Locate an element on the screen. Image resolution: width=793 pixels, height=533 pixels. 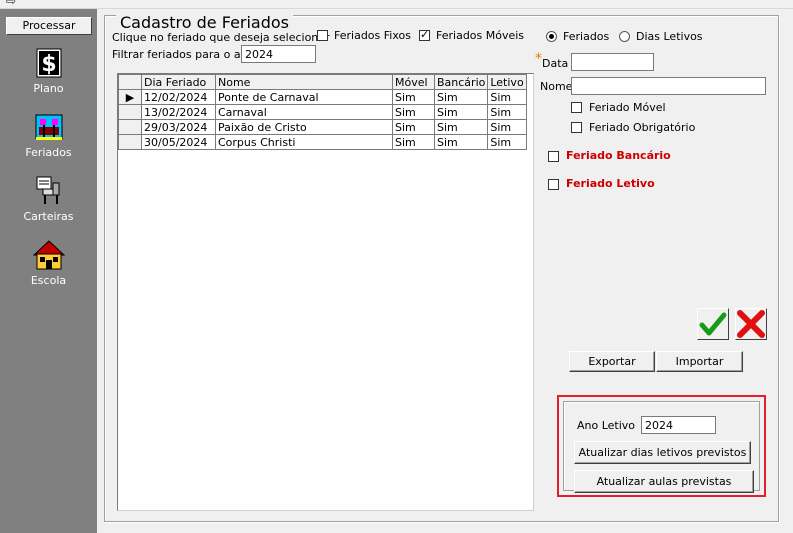
sidebar-item-plano: $ Plano is located at coordinates (48, 71).